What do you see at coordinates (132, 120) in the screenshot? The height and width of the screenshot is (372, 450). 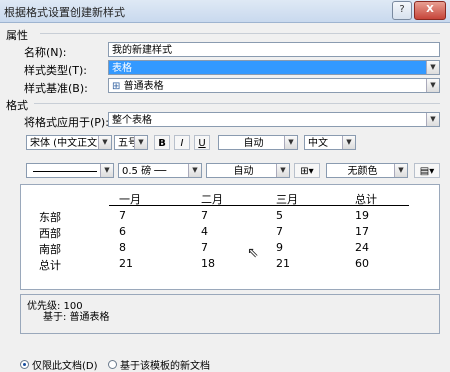 I see `apply-to-value: 整个表格` at bounding box center [132, 120].